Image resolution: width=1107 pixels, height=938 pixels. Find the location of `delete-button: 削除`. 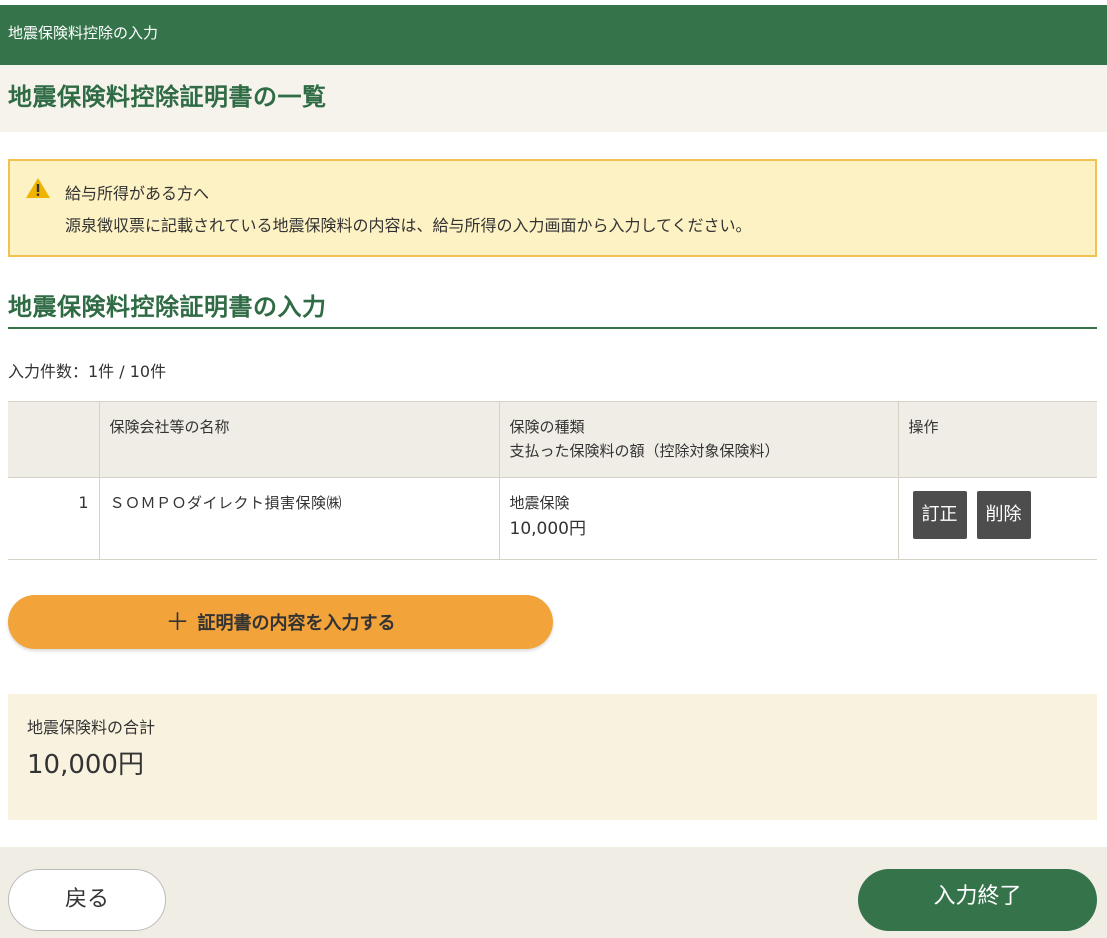

delete-button: 削除 is located at coordinates (1003, 515).